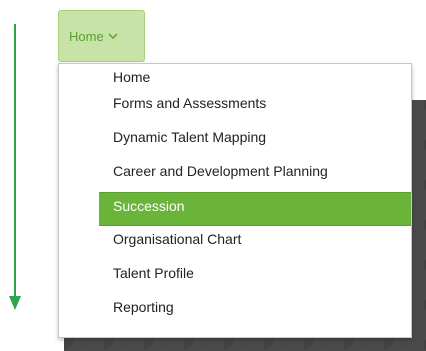 This screenshot has width=426, height=351. Describe the element at coordinates (255, 277) in the screenshot. I see `menu-item-talent-profile: Talent Profile` at that location.